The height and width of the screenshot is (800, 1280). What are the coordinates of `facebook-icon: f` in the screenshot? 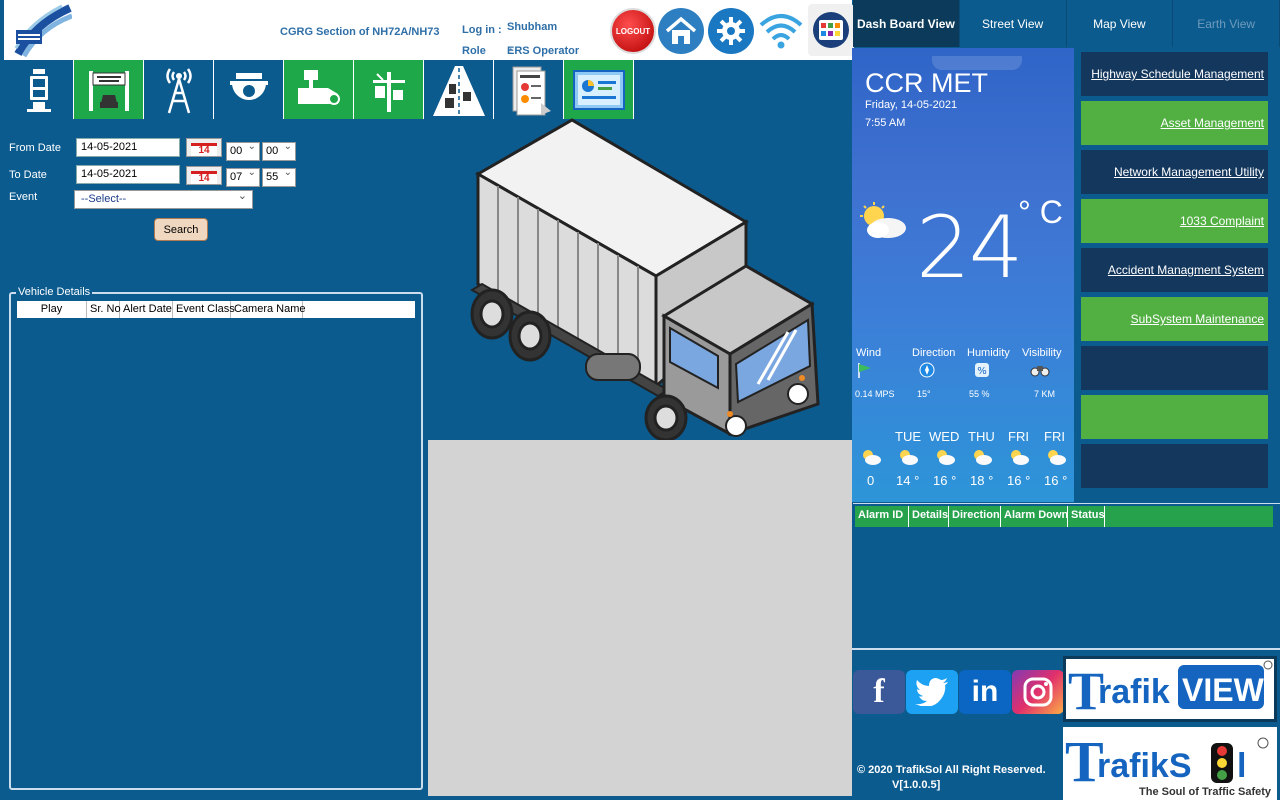 It's located at (879, 691).